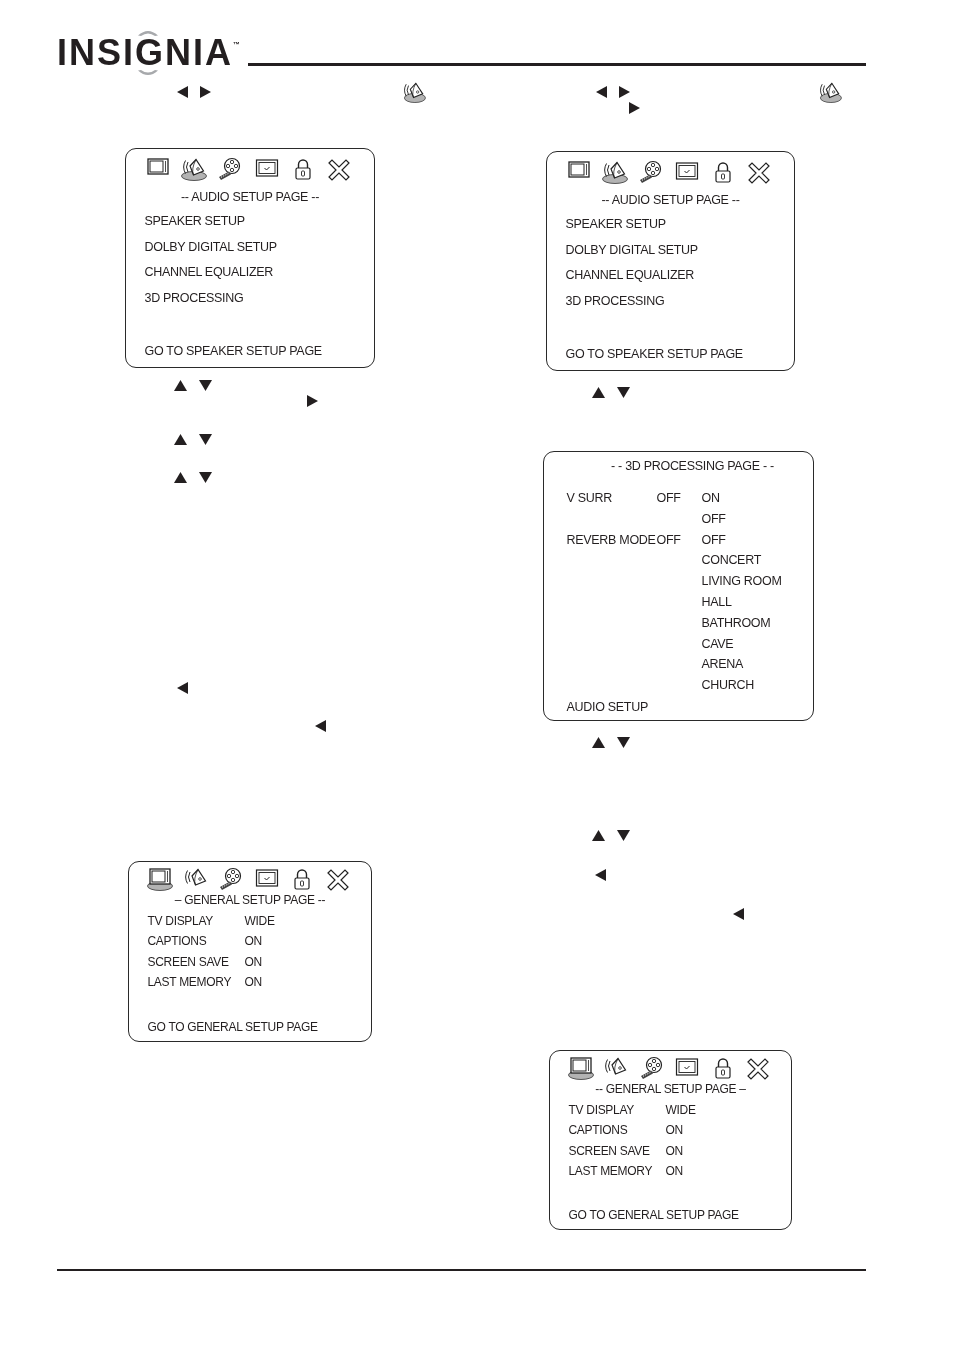 This screenshot has height=1350, width=954. I want to click on option-item: CONCERT, so click(731, 561).